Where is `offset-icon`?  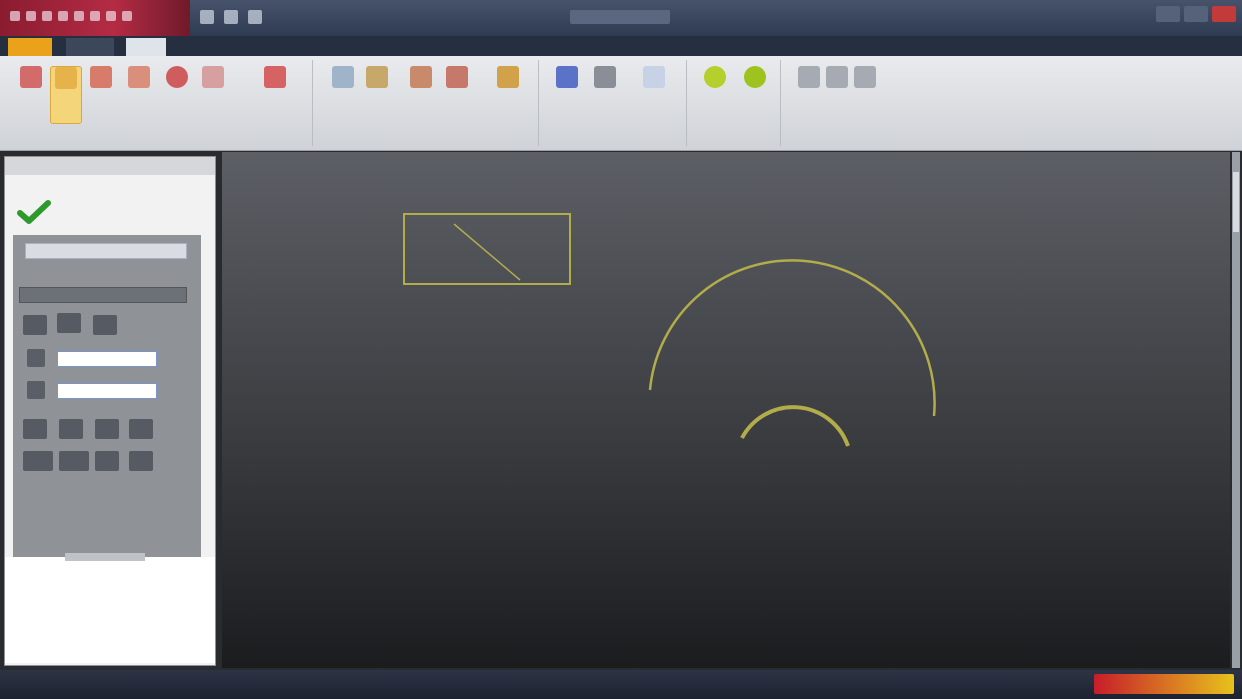
offset-icon is located at coordinates (275, 77).